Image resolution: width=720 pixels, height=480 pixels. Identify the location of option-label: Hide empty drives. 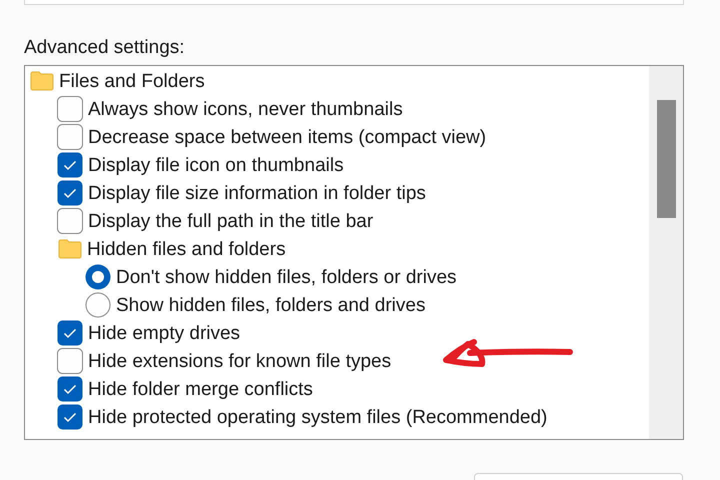
(164, 333).